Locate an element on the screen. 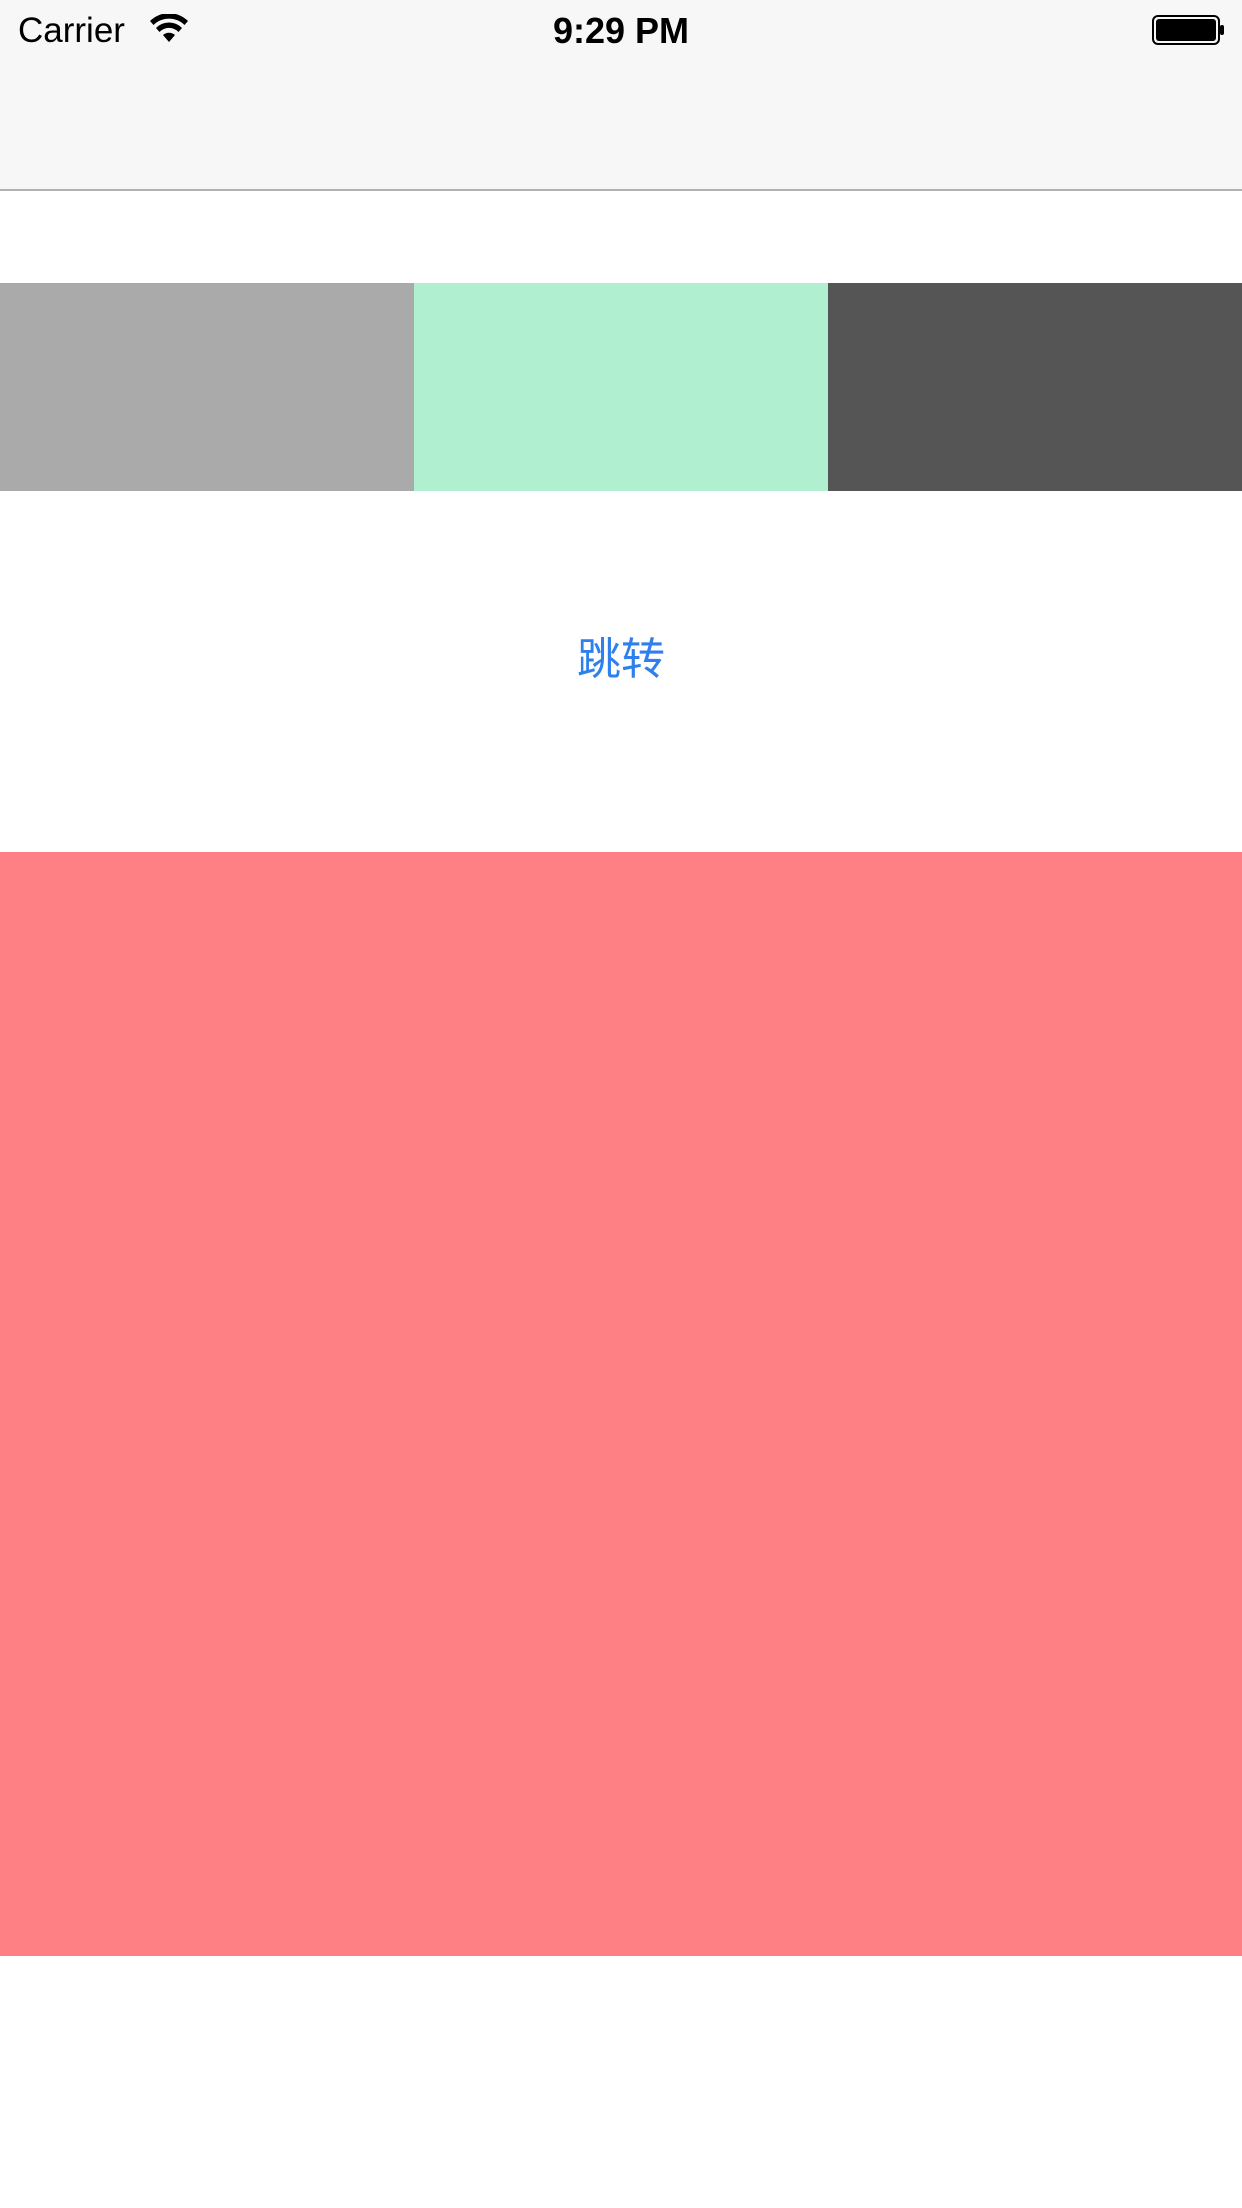 The width and height of the screenshot is (1242, 2208). color-block-dark-gray is located at coordinates (1035, 387).